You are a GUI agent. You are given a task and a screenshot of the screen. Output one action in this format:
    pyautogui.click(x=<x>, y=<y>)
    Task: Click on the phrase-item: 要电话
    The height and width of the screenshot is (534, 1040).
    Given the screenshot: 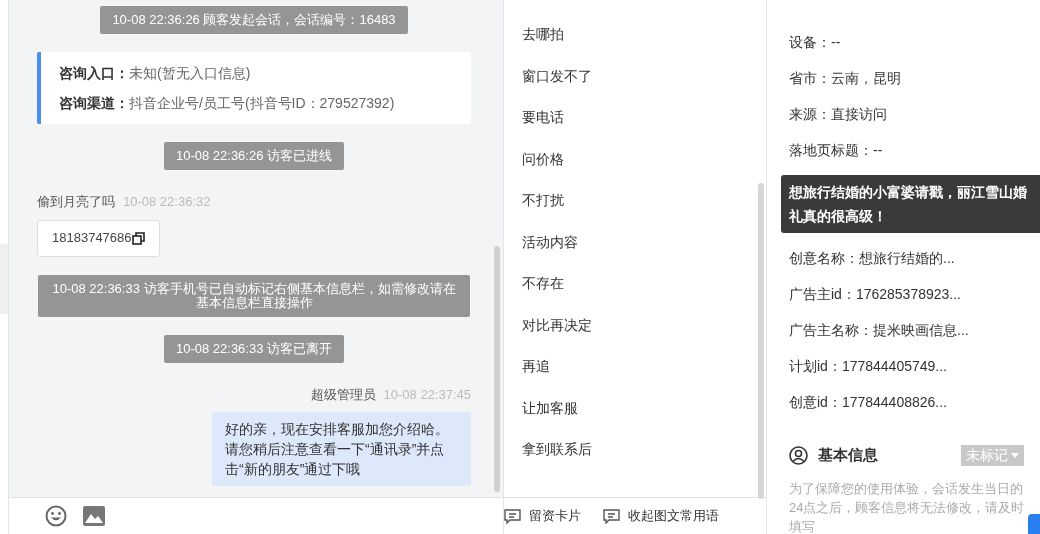 What is the action you would take?
    pyautogui.click(x=543, y=128)
    